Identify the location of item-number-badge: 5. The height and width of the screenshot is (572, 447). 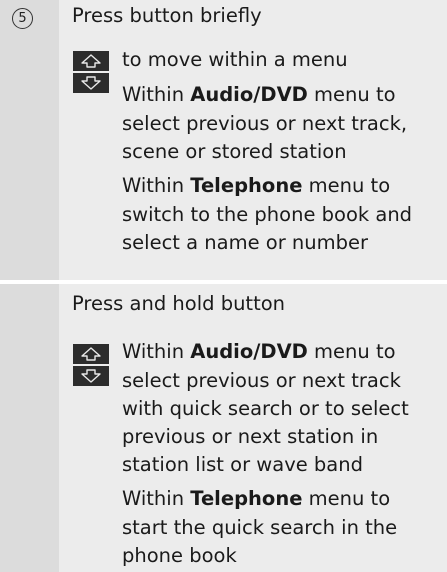
(22, 18).